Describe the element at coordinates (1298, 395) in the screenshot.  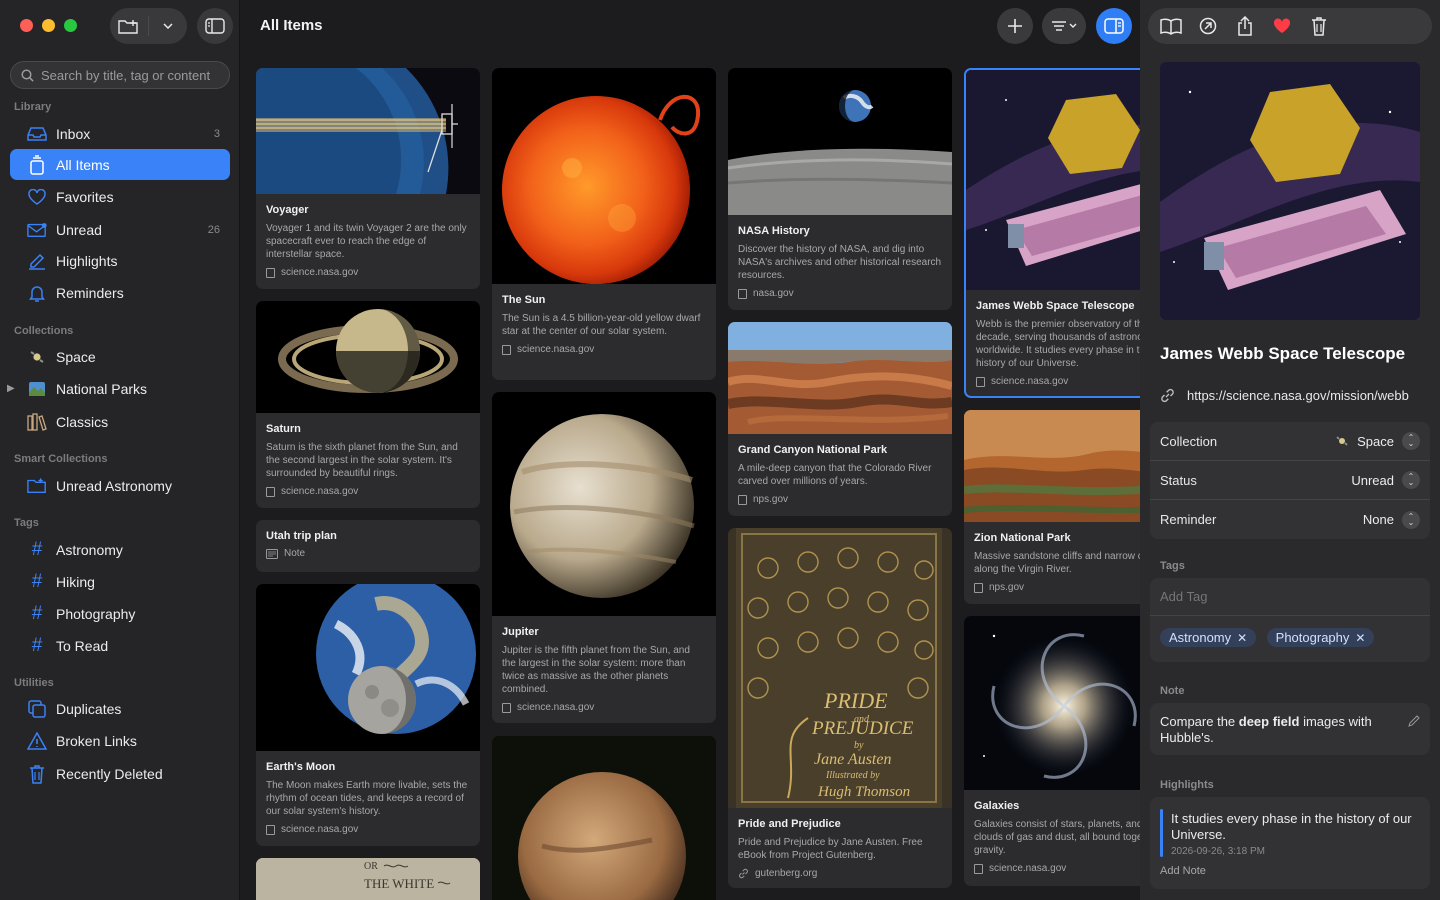
I see `url-text: https://science.nasa.gov/mission/webb` at that location.